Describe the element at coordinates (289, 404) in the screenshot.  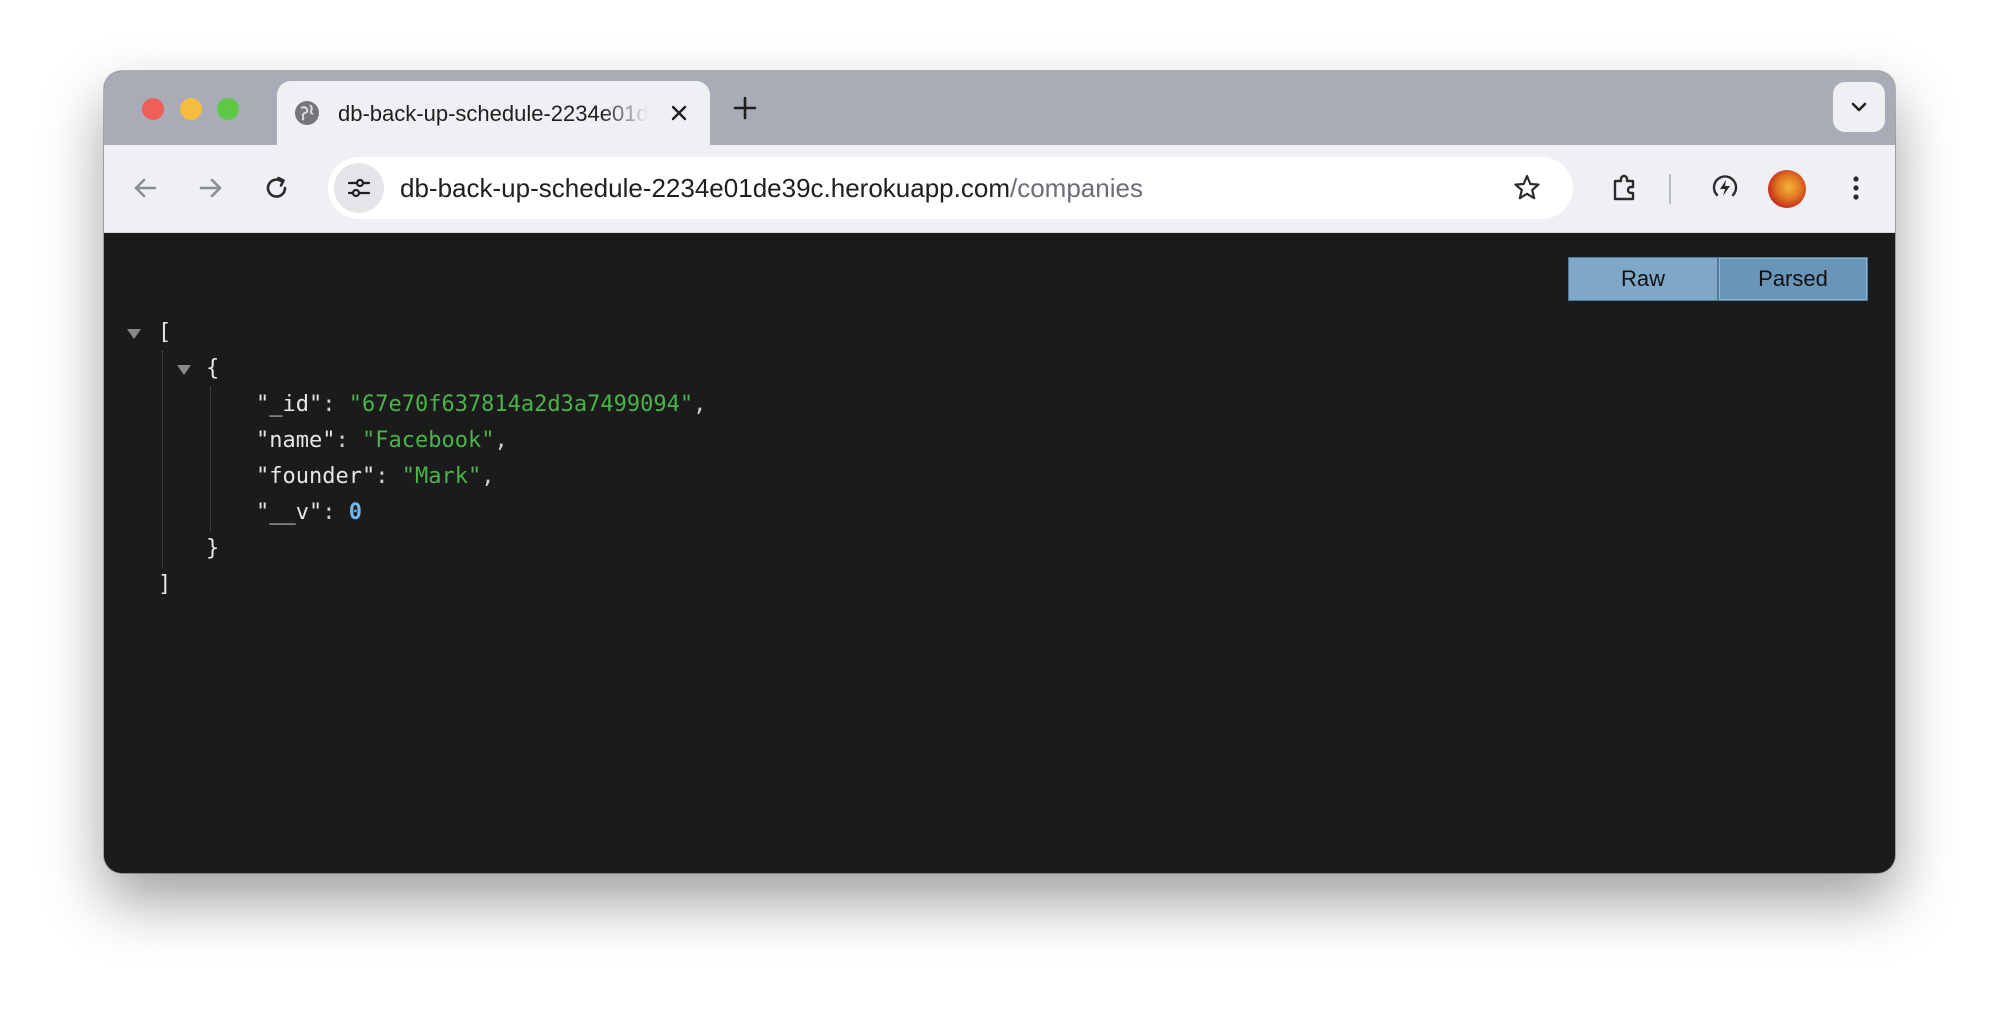
I see `json-key: "_id"` at that location.